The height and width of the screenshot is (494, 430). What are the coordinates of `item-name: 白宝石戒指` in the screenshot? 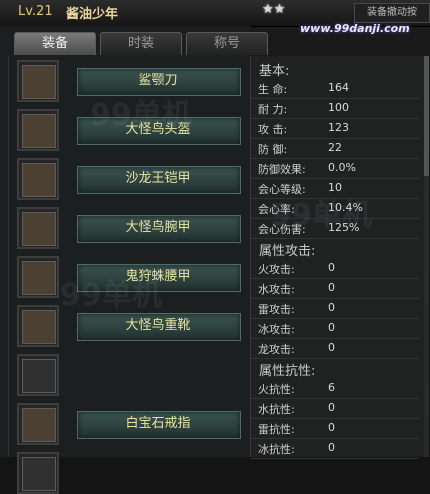 It's located at (158, 423).